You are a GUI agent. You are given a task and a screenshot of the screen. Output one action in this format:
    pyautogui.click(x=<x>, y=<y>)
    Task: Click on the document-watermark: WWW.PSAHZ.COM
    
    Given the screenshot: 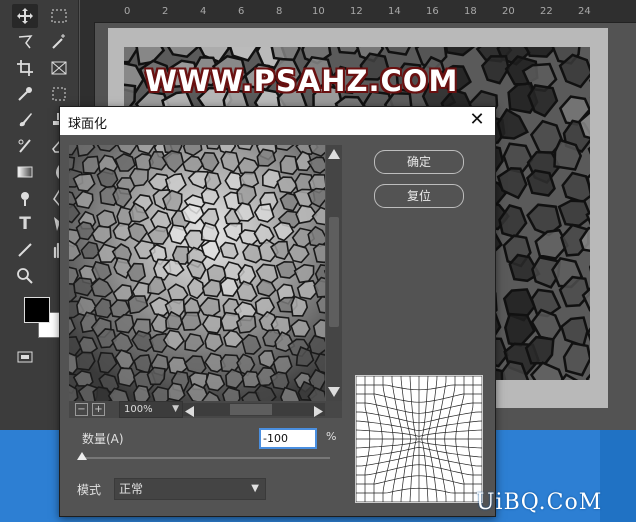 What is the action you would take?
    pyautogui.click(x=302, y=81)
    